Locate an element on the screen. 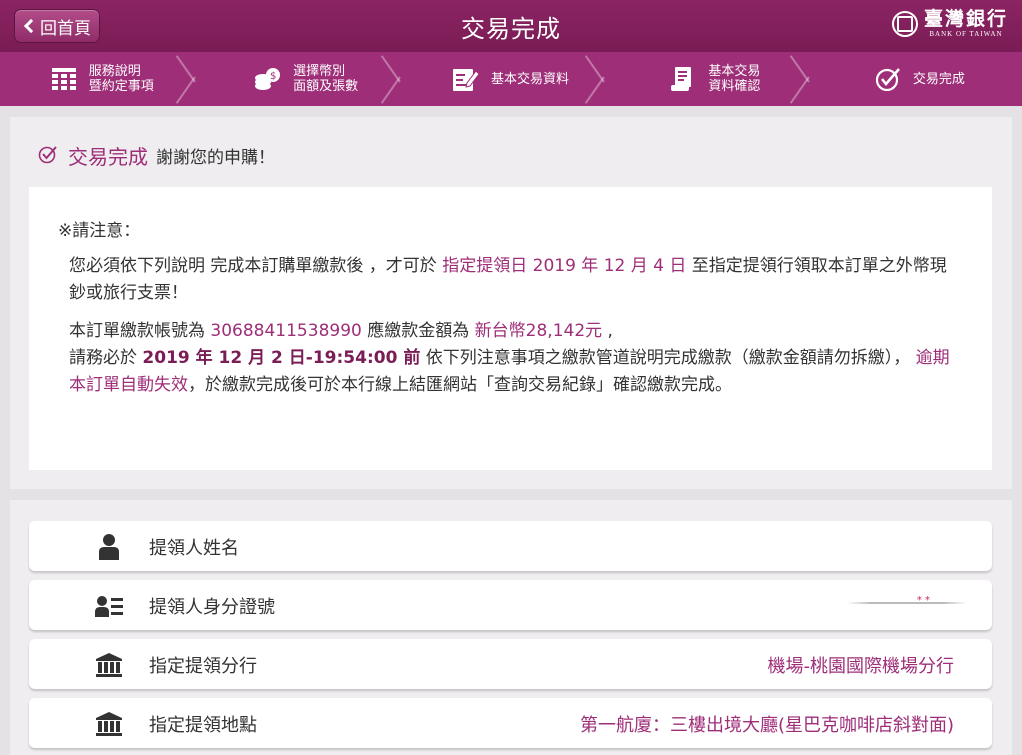  logo-text-en: BANK OF TAIWAN is located at coordinates (966, 34).